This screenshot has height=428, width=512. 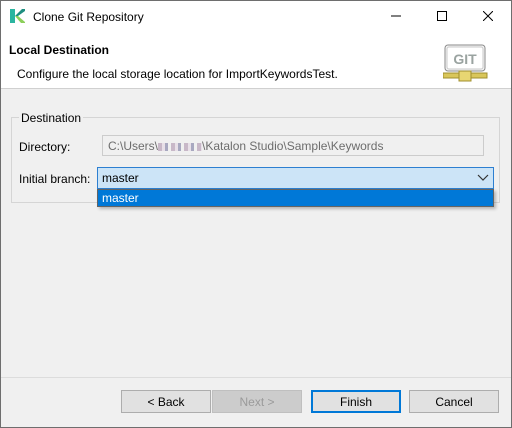 What do you see at coordinates (465, 59) in the screenshot?
I see `git-logo-text: GIT` at bounding box center [465, 59].